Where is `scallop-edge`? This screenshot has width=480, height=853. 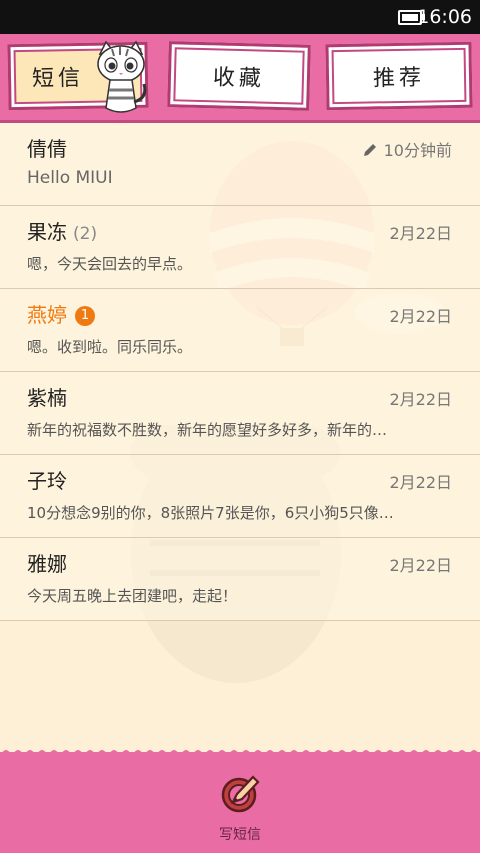 scallop-edge is located at coordinates (240, 753).